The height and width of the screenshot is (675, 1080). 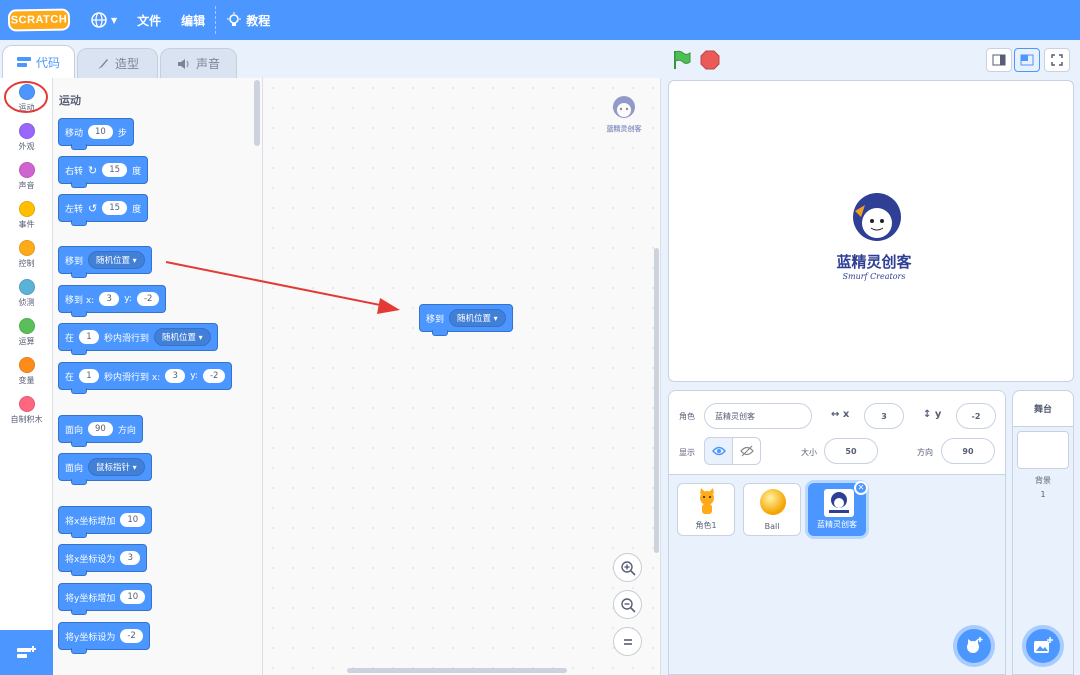 What do you see at coordinates (74, 209) in the screenshot?
I see `block-text: 左转` at bounding box center [74, 209].